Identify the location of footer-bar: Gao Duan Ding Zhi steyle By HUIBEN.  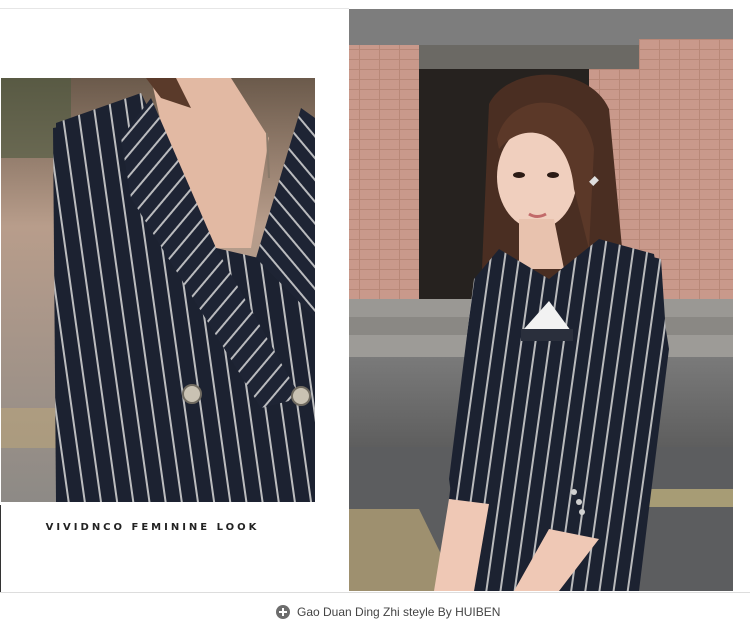
(375, 608).